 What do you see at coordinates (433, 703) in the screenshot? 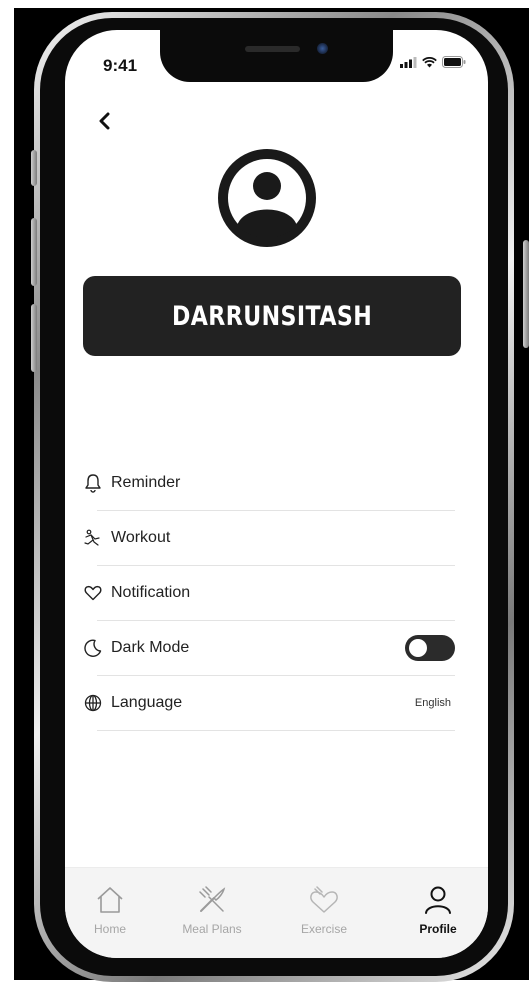
I see `language-value: English` at bounding box center [433, 703].